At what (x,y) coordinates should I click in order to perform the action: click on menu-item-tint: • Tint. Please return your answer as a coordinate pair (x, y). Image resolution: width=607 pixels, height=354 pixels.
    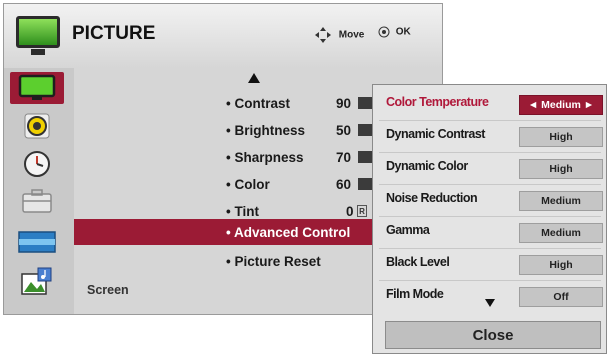
    Looking at the image, I should click on (242, 211).